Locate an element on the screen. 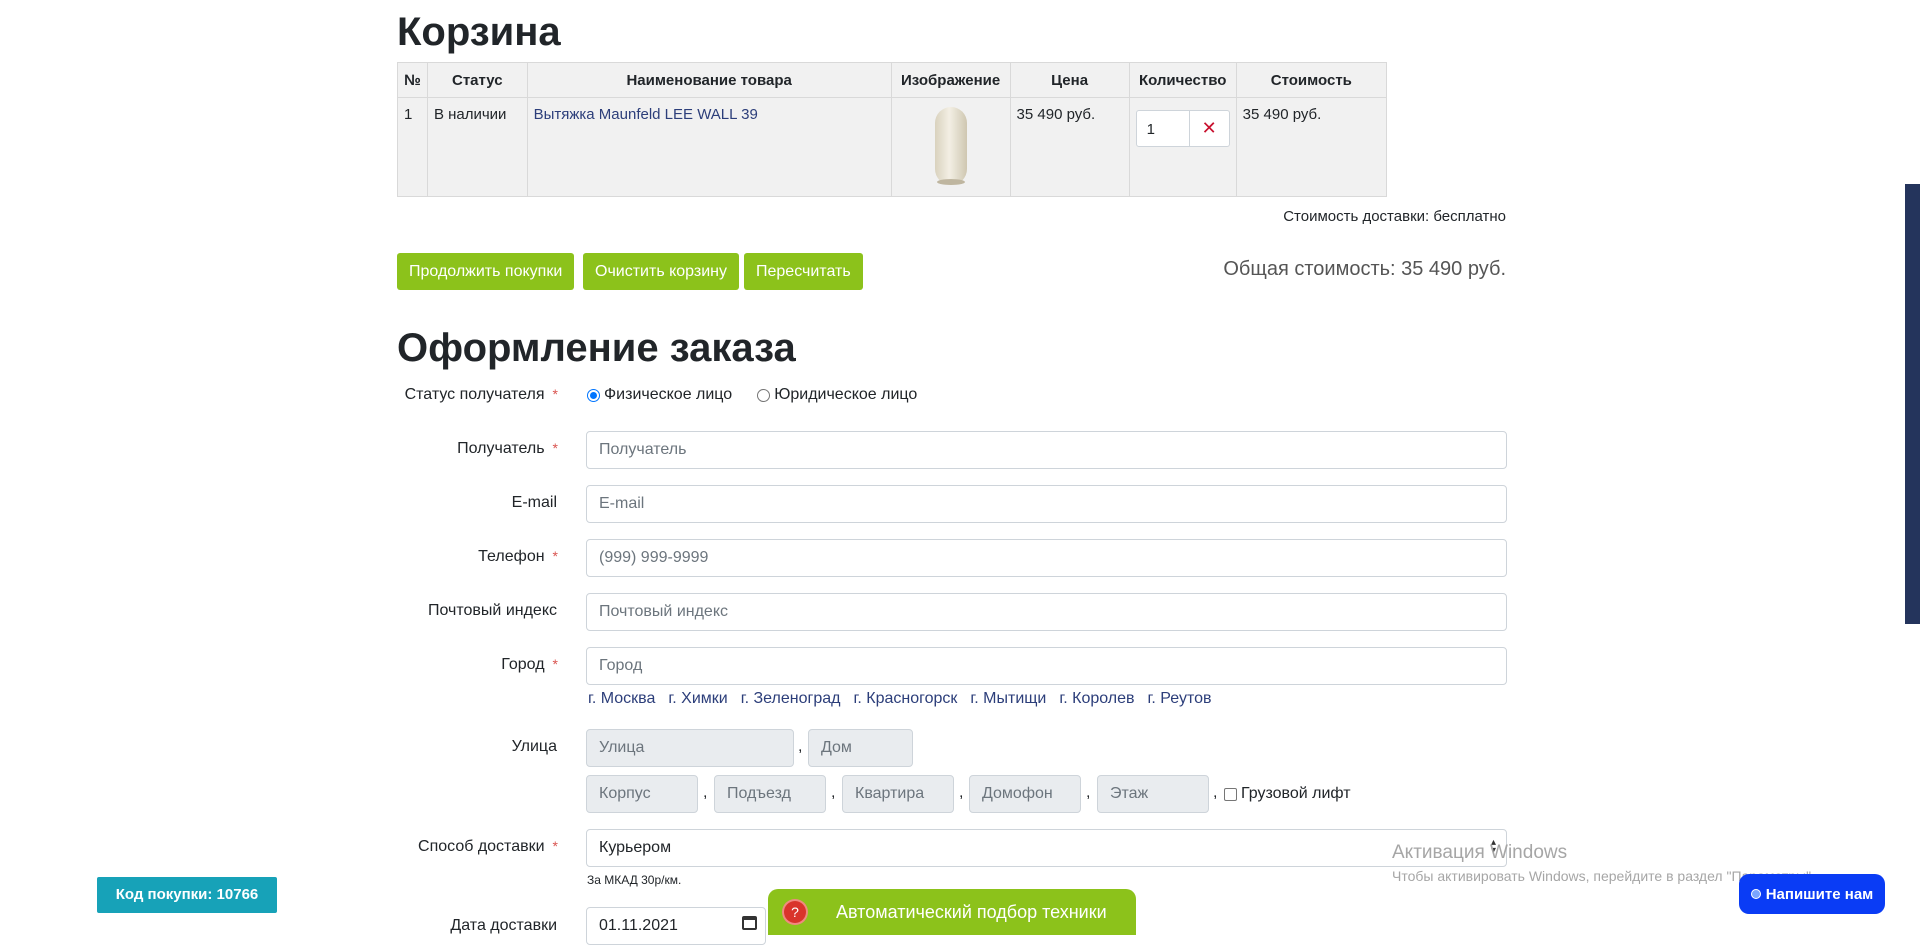 This screenshot has height=945, width=1920. building-input: Корпус is located at coordinates (642, 794).